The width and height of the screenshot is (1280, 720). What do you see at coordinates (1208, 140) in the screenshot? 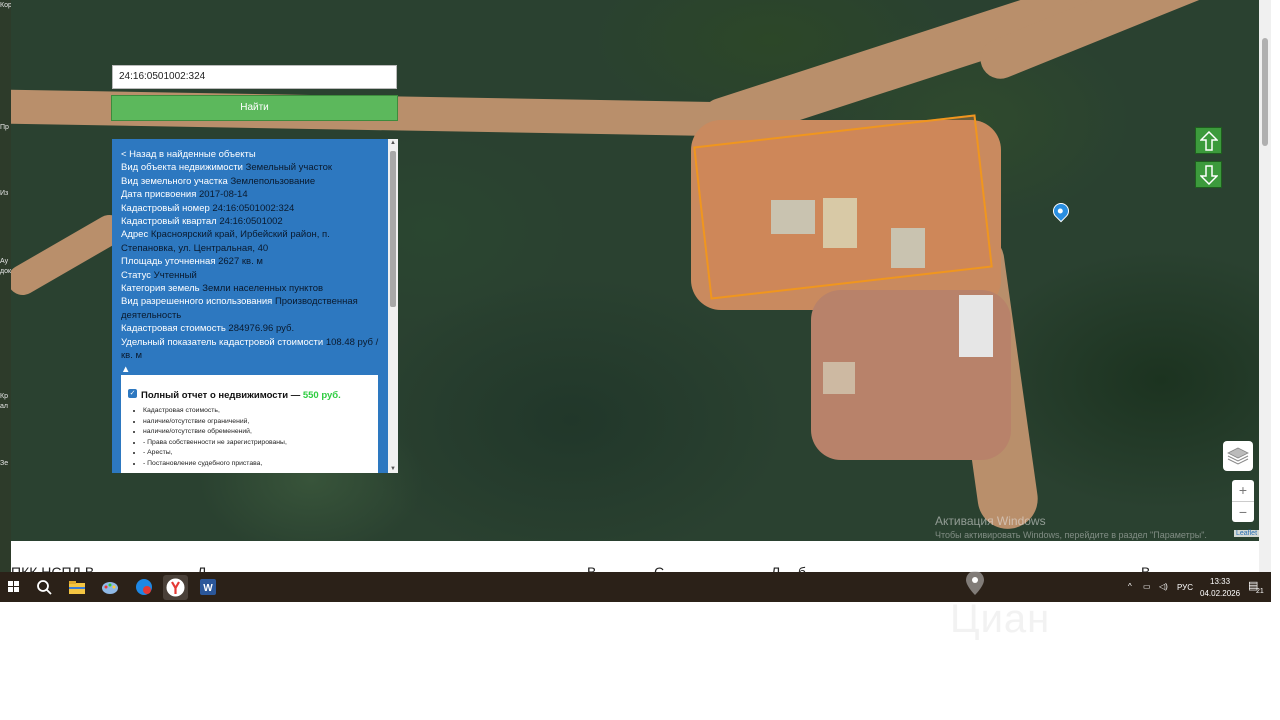
I see `scroll-up-button` at bounding box center [1208, 140].